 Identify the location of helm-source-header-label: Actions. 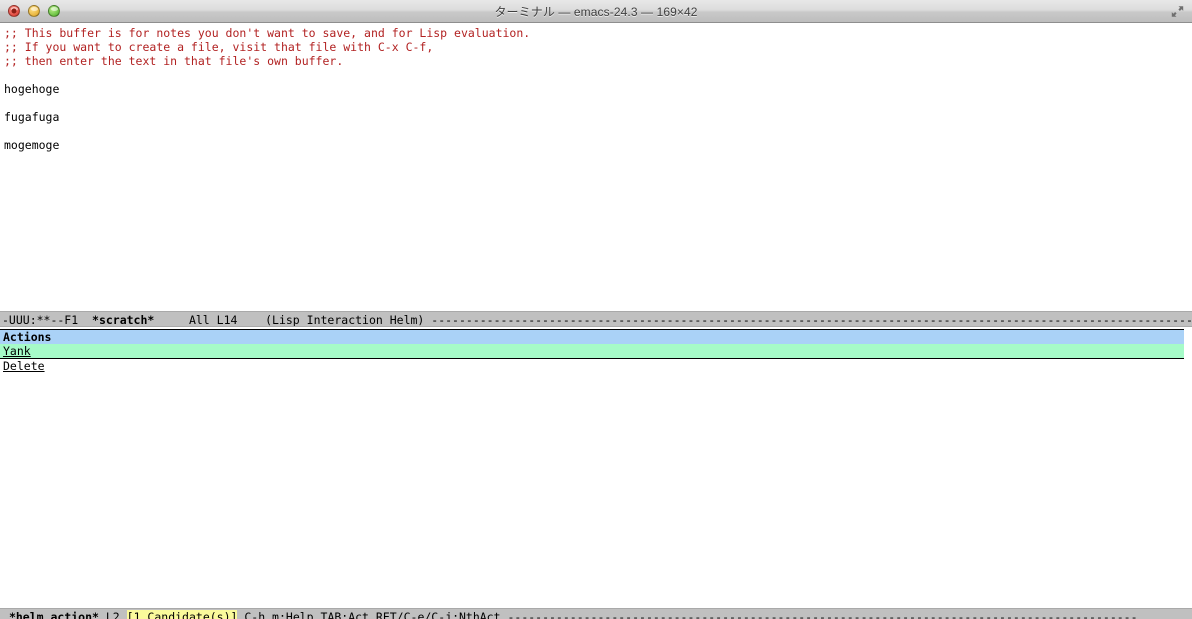
(27, 337).